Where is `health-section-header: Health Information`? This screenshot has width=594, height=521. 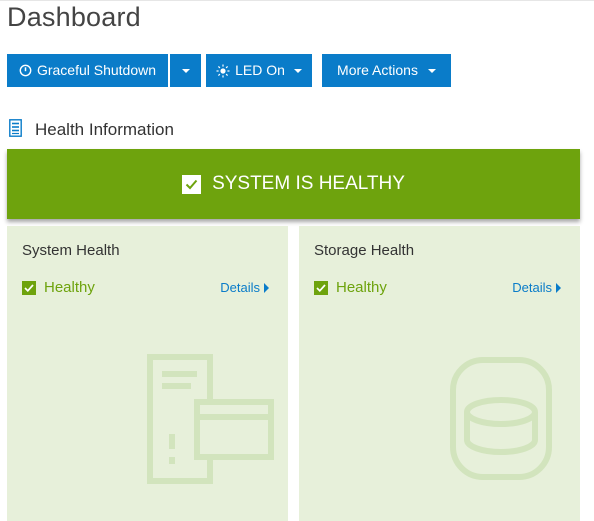
health-section-header: Health Information is located at coordinates (91, 130).